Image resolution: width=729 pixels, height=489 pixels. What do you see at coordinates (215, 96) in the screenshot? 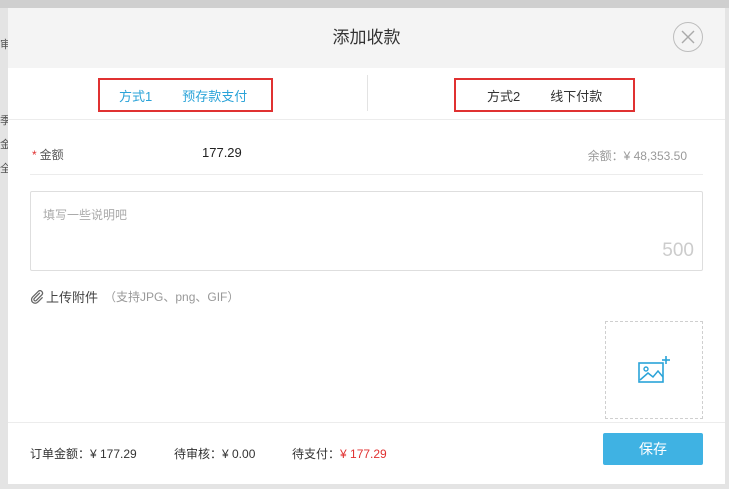
I see `tab-value: 预存款支付` at bounding box center [215, 96].